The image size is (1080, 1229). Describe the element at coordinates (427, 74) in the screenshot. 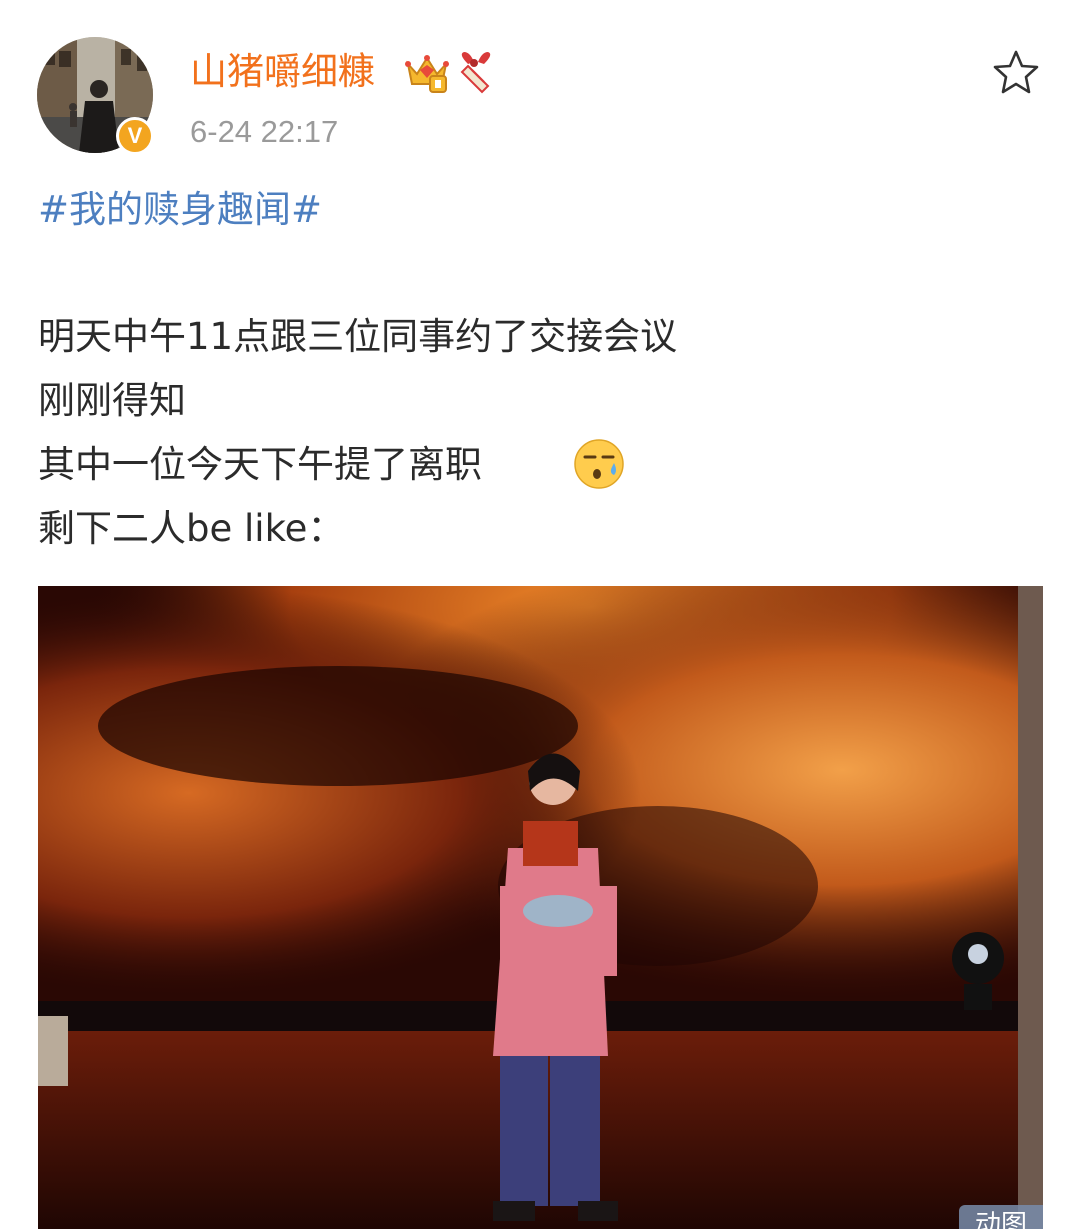

I see `crown-icon` at that location.